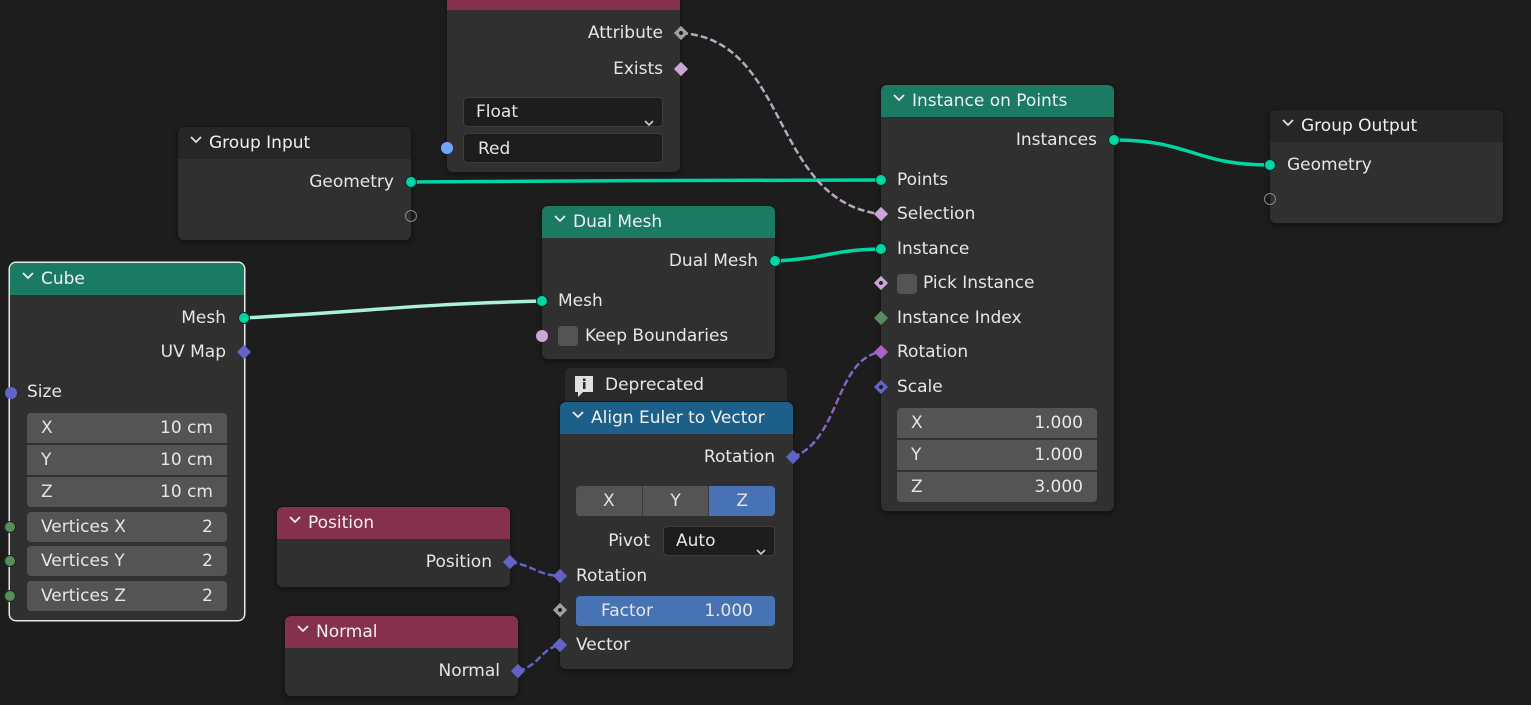 This screenshot has width=1531, height=705. What do you see at coordinates (447, 148) in the screenshot?
I see `name-input-socket` at bounding box center [447, 148].